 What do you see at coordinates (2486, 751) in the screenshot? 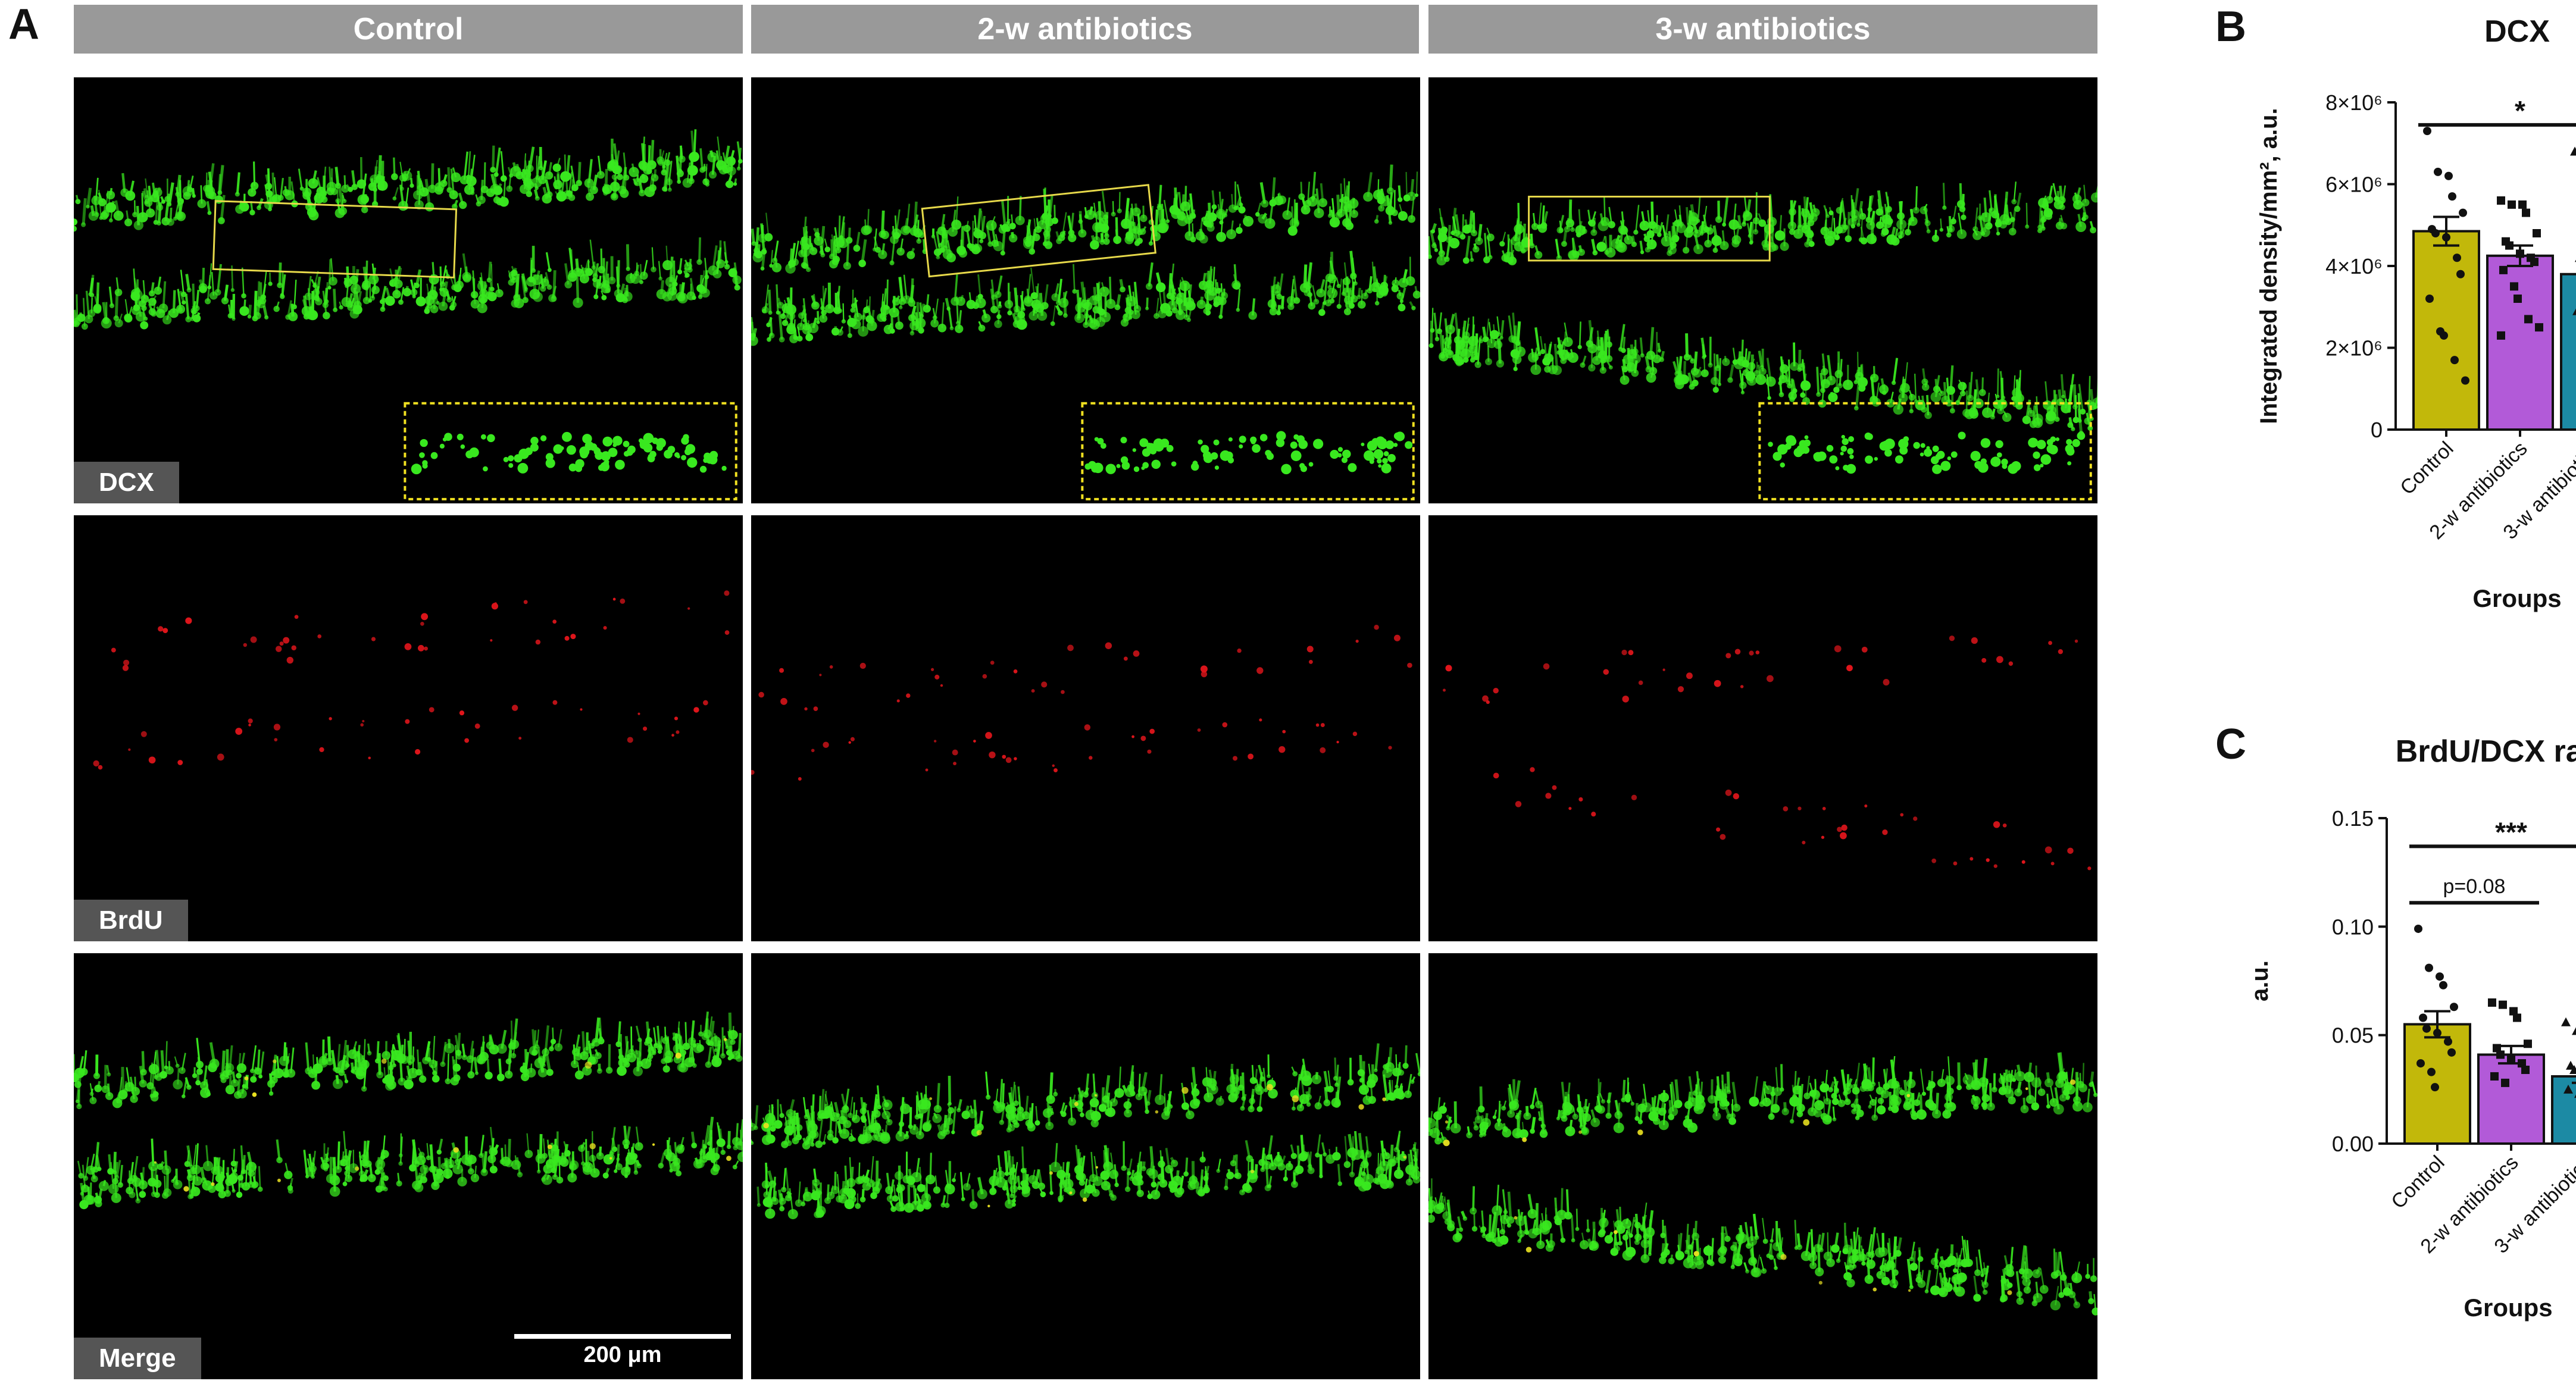
I see `chart-title: BrdU/DCX ratio` at bounding box center [2486, 751].